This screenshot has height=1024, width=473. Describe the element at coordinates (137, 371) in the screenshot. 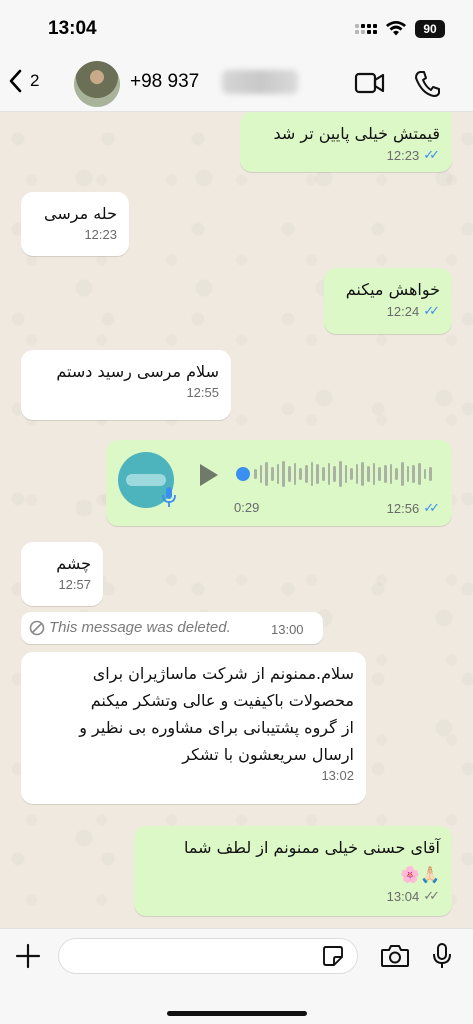

I see `message-text: سلام مرسی رسید دستم` at that location.